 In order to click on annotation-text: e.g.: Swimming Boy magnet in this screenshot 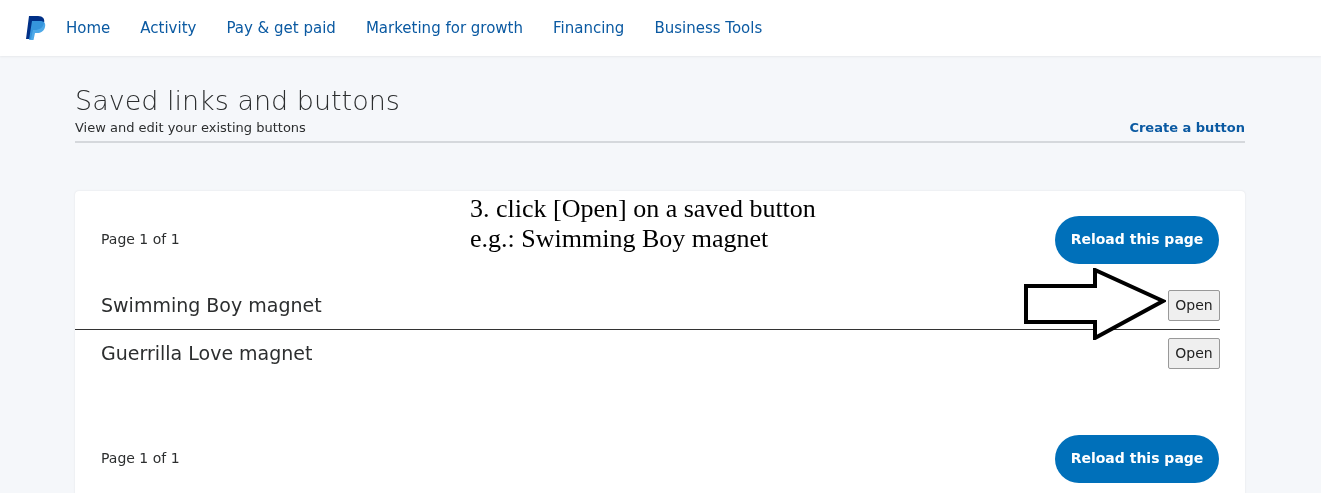, I will do `click(620, 238)`.